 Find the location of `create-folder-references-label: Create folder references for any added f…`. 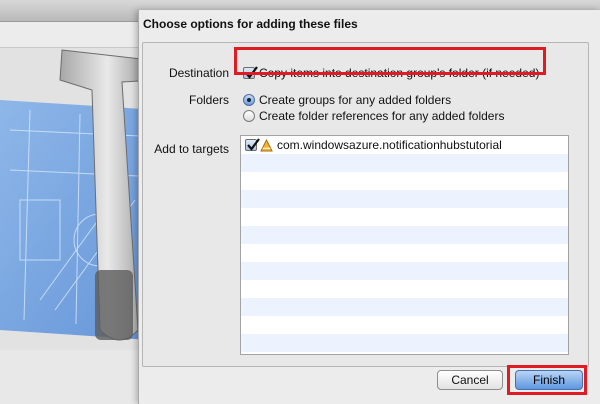

create-folder-references-label: Create folder references for any added f… is located at coordinates (381, 116).